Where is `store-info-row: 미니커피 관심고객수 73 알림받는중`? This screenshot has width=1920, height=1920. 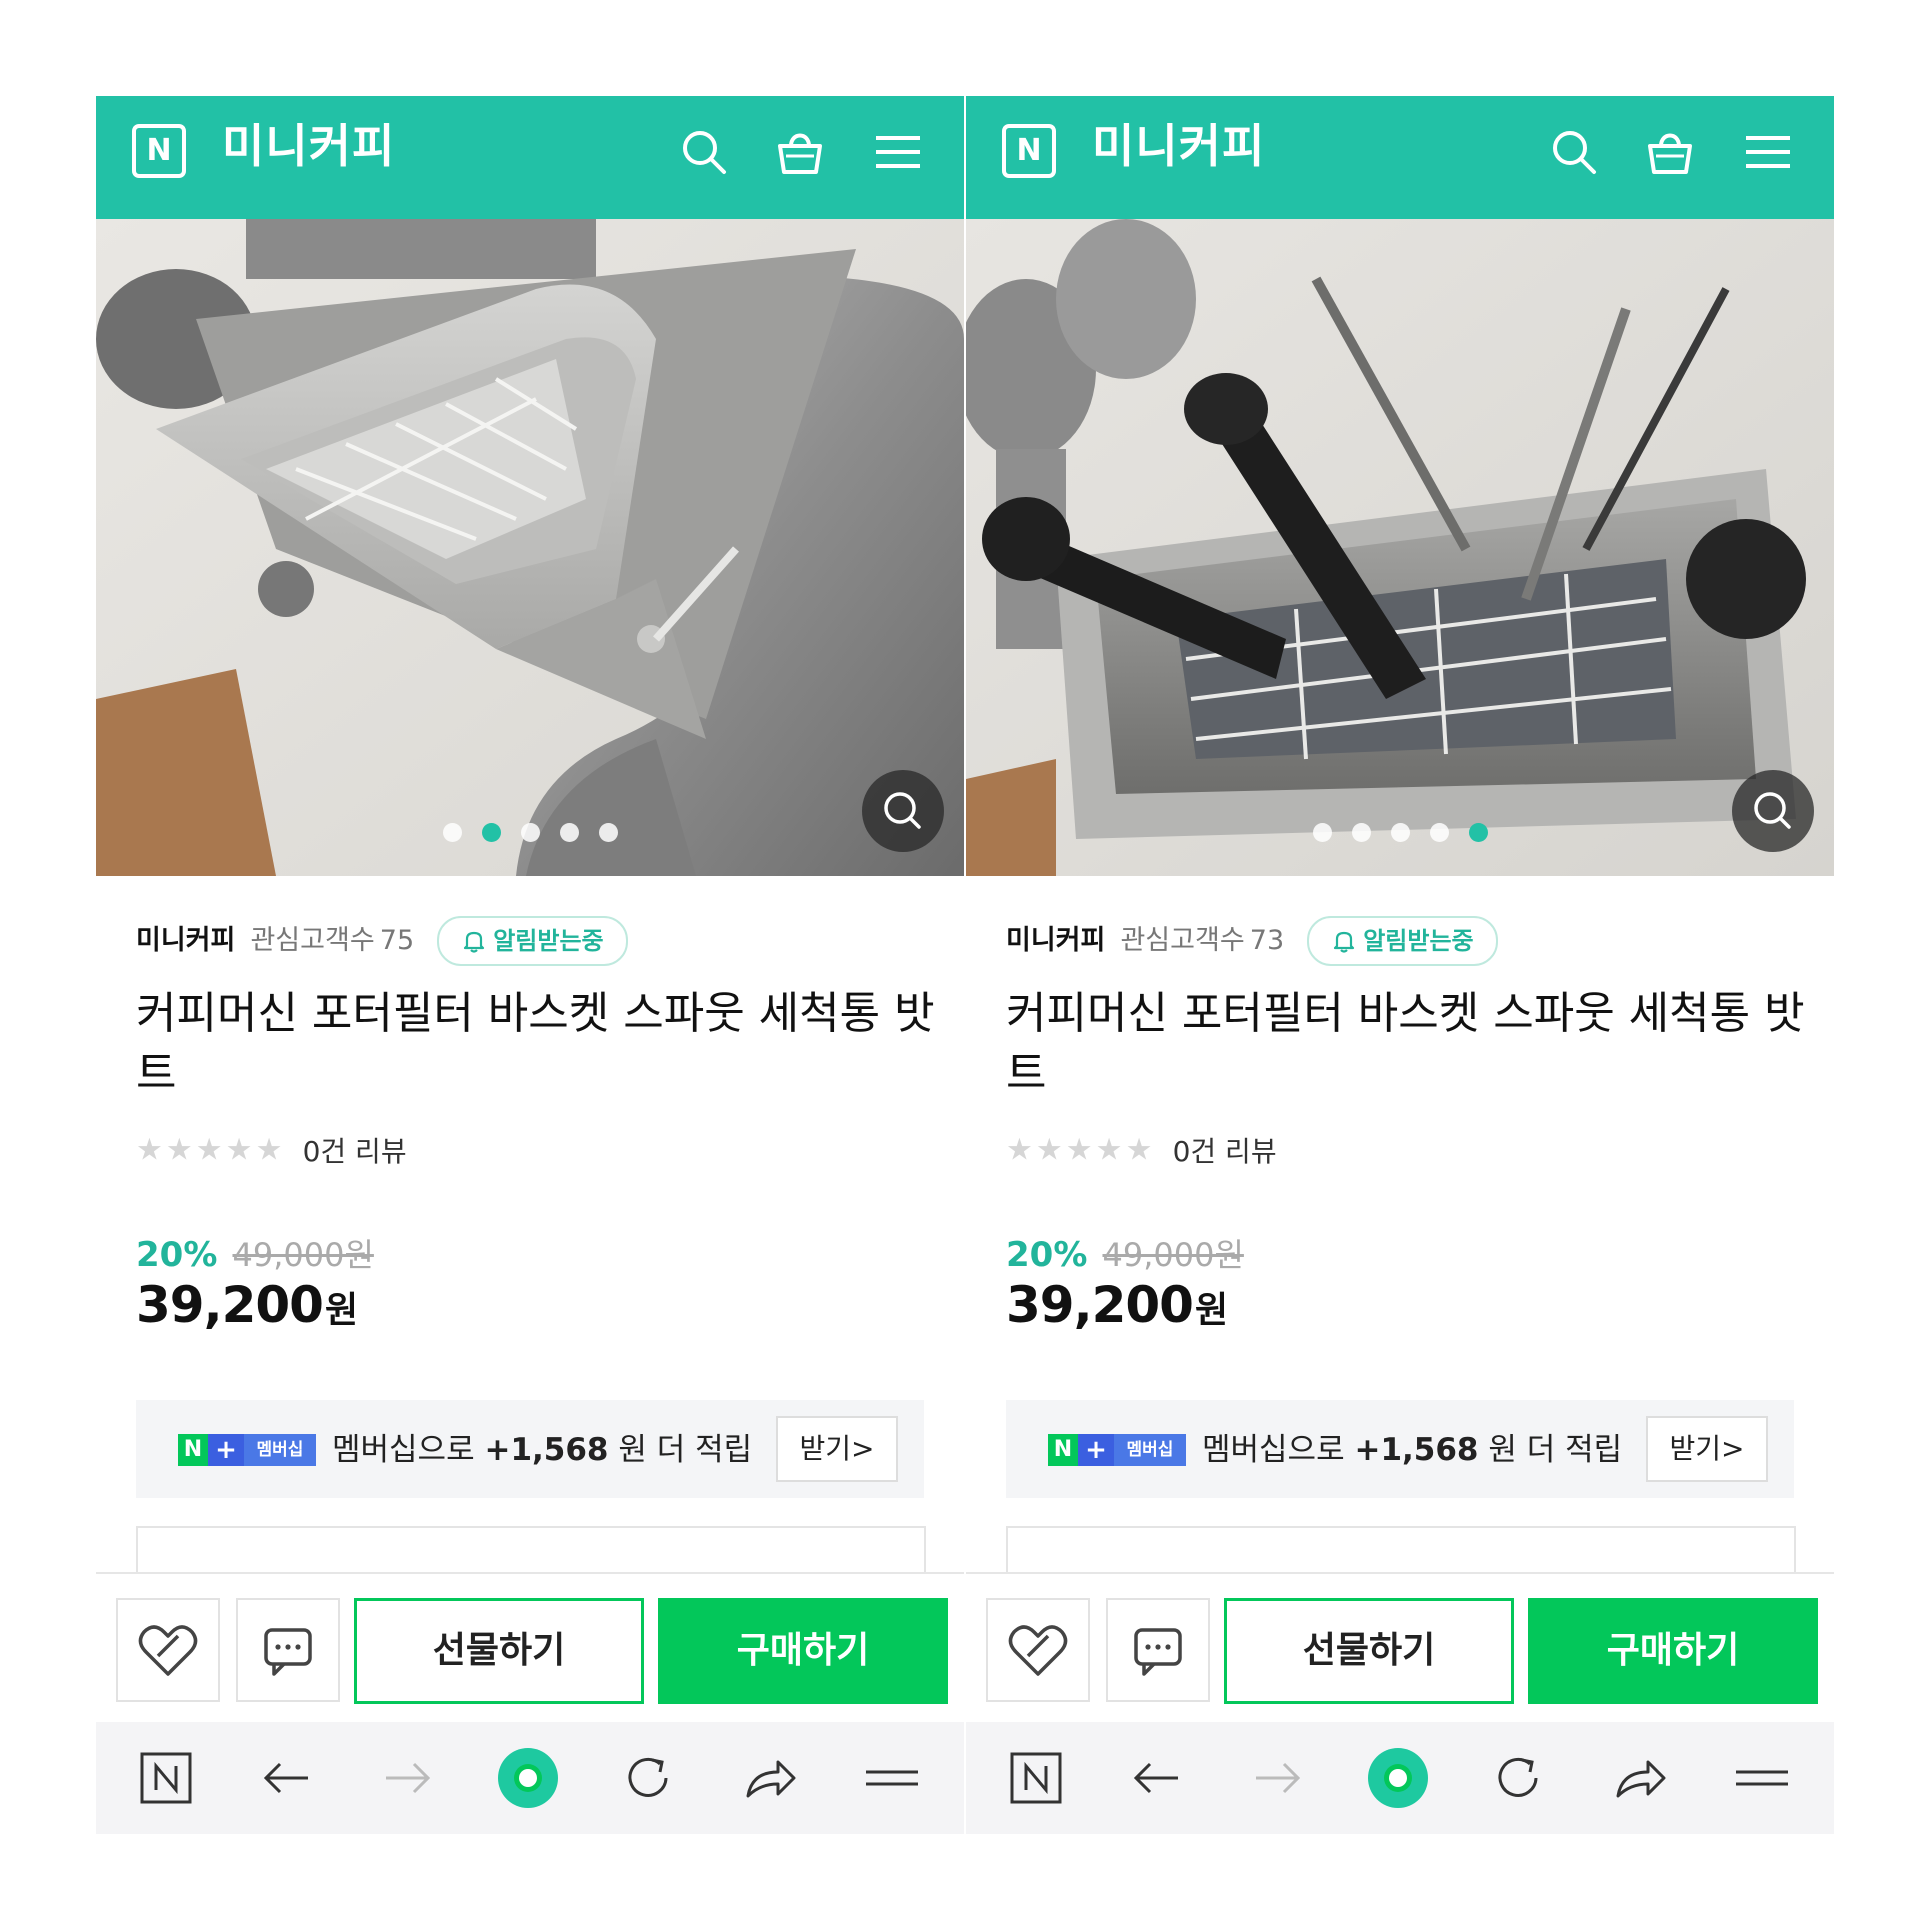
store-info-row: 미니커피 관심고객수 73 알림받는중 is located at coordinates (1252, 941).